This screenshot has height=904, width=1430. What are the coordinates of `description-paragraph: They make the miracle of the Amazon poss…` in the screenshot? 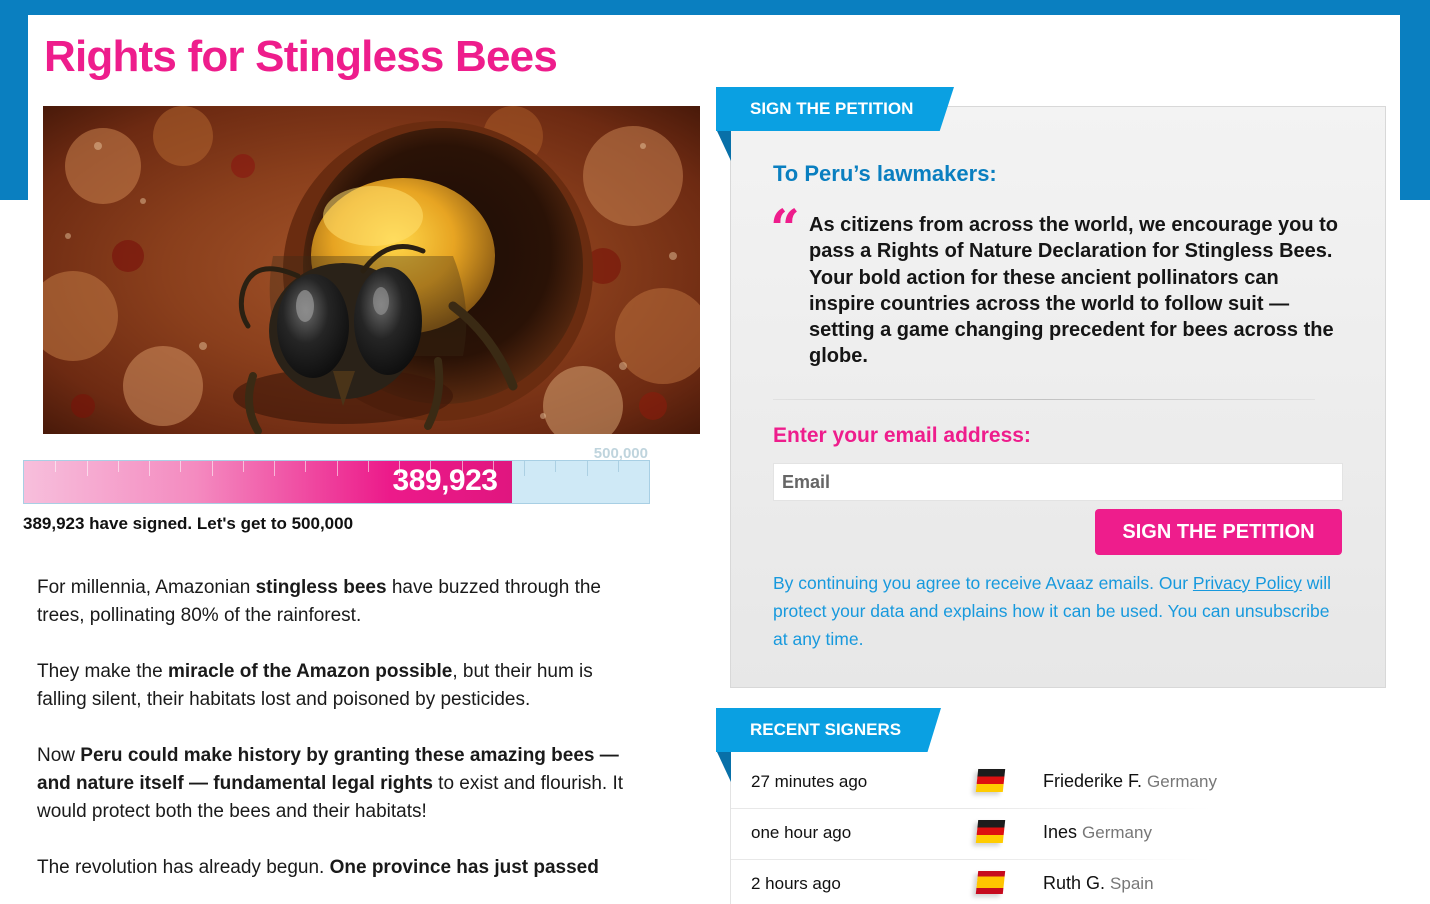 It's located at (315, 685).